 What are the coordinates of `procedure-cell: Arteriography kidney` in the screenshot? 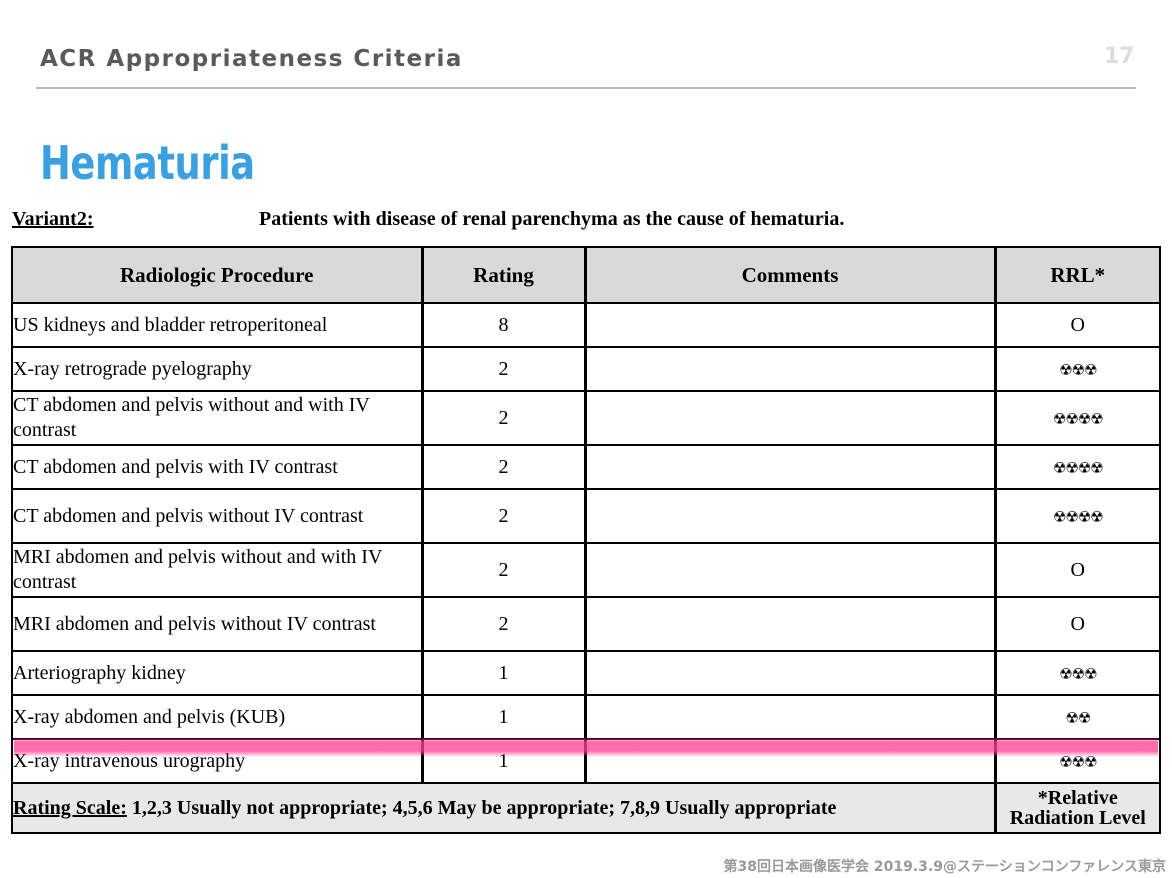 It's located at (217, 673).